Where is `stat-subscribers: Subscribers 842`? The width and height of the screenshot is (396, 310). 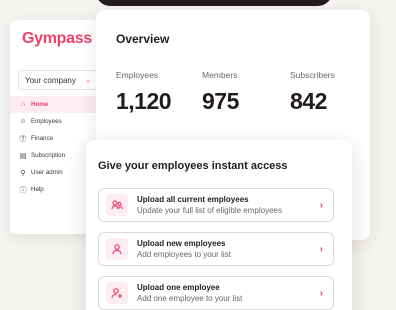
stat-subscribers: Subscribers 842 is located at coordinates (312, 92).